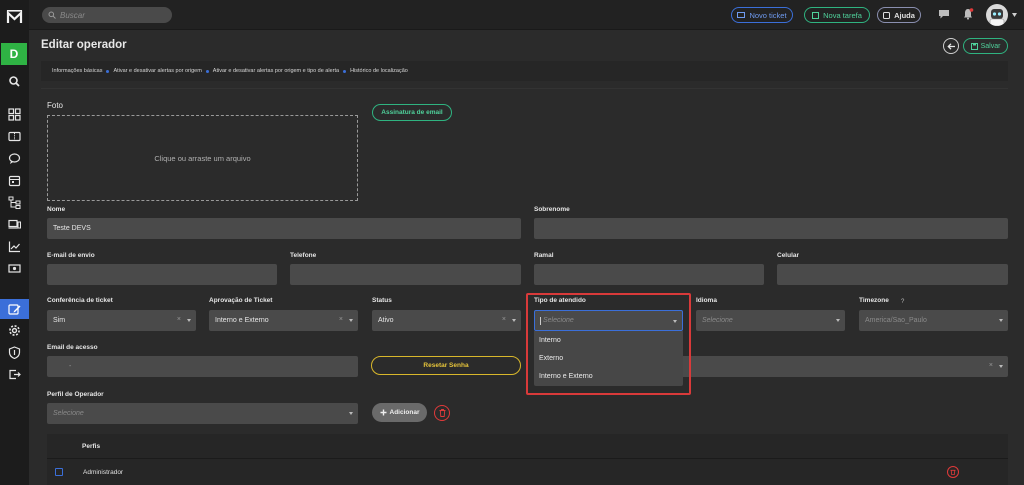 This screenshot has height=485, width=1024. I want to click on user-avatar, so click(997, 15).